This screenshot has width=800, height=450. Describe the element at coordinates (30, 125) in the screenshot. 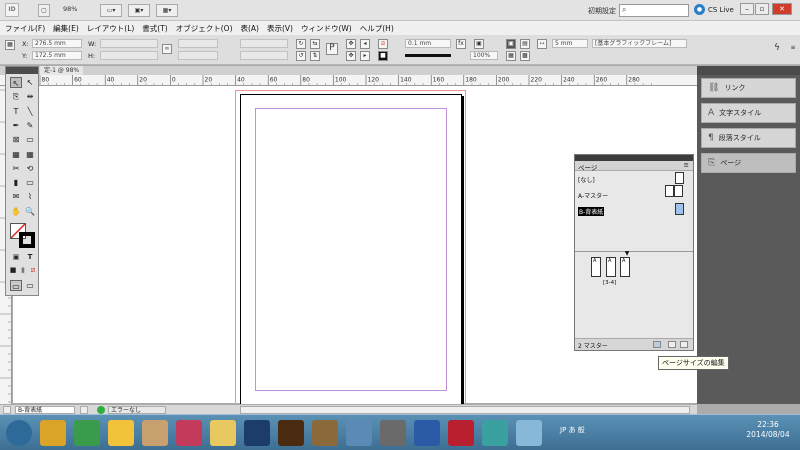

I see `pencil-tool-icon: ✎` at that location.